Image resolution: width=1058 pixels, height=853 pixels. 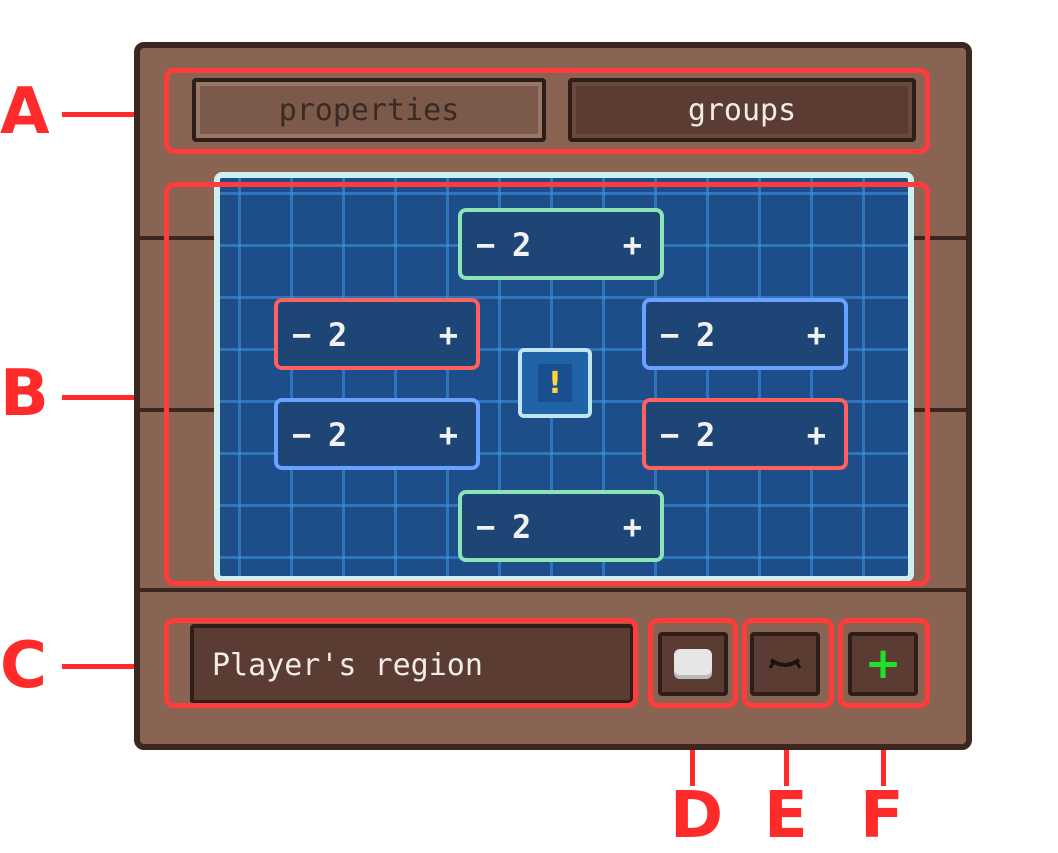 What do you see at coordinates (882, 816) in the screenshot?
I see `callout-f: F` at bounding box center [882, 816].